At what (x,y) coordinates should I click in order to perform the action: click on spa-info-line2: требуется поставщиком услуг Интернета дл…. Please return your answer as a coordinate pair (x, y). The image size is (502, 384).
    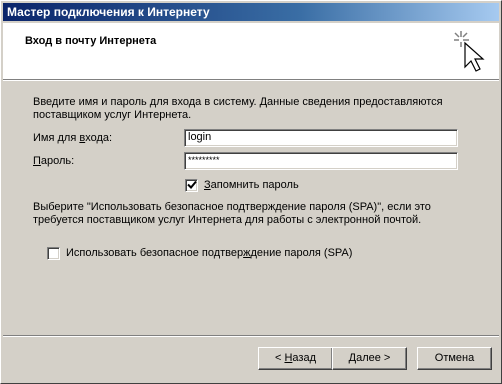
    Looking at the image, I should click on (227, 220).